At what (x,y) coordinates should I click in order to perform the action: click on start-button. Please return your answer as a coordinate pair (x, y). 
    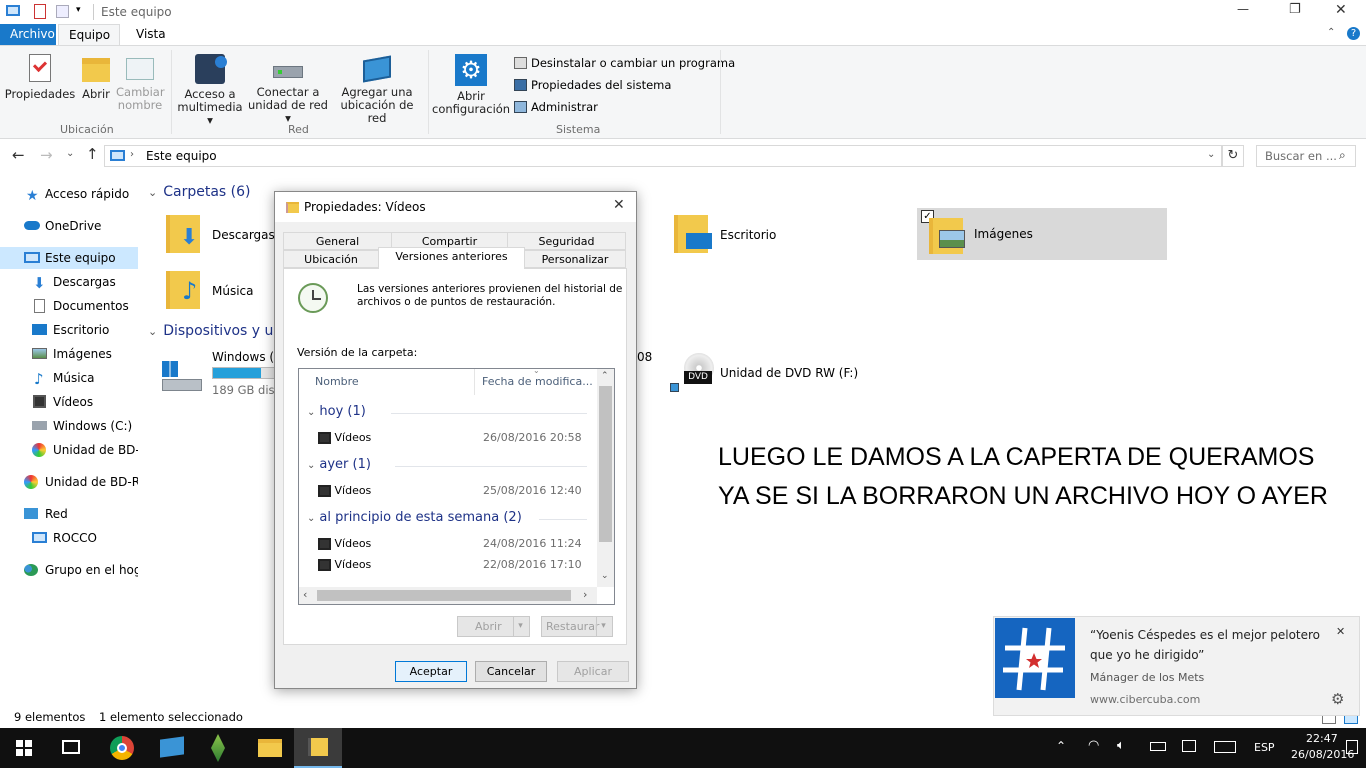
    Looking at the image, I should click on (24, 748).